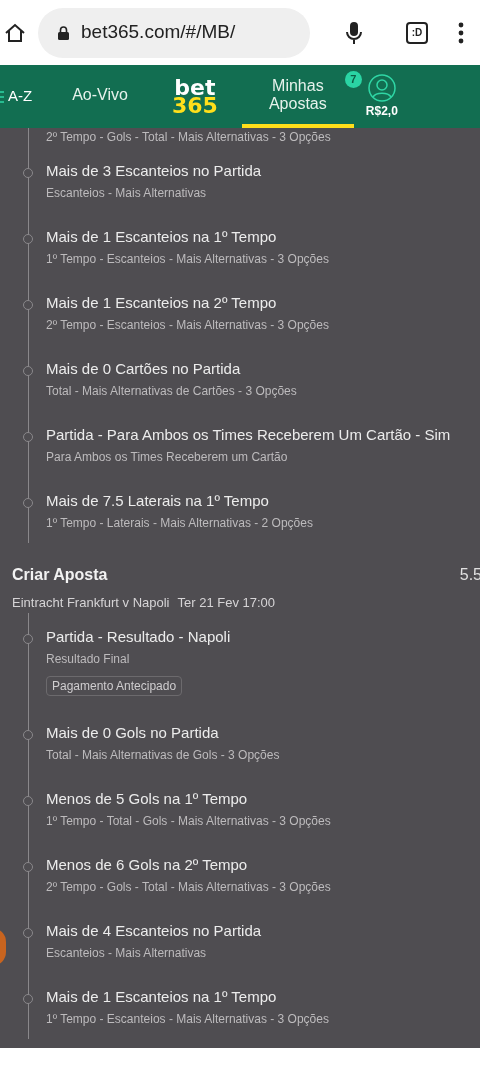 The image size is (480, 1068). I want to click on address-bar: bet365.com/#/MB/, so click(174, 32).